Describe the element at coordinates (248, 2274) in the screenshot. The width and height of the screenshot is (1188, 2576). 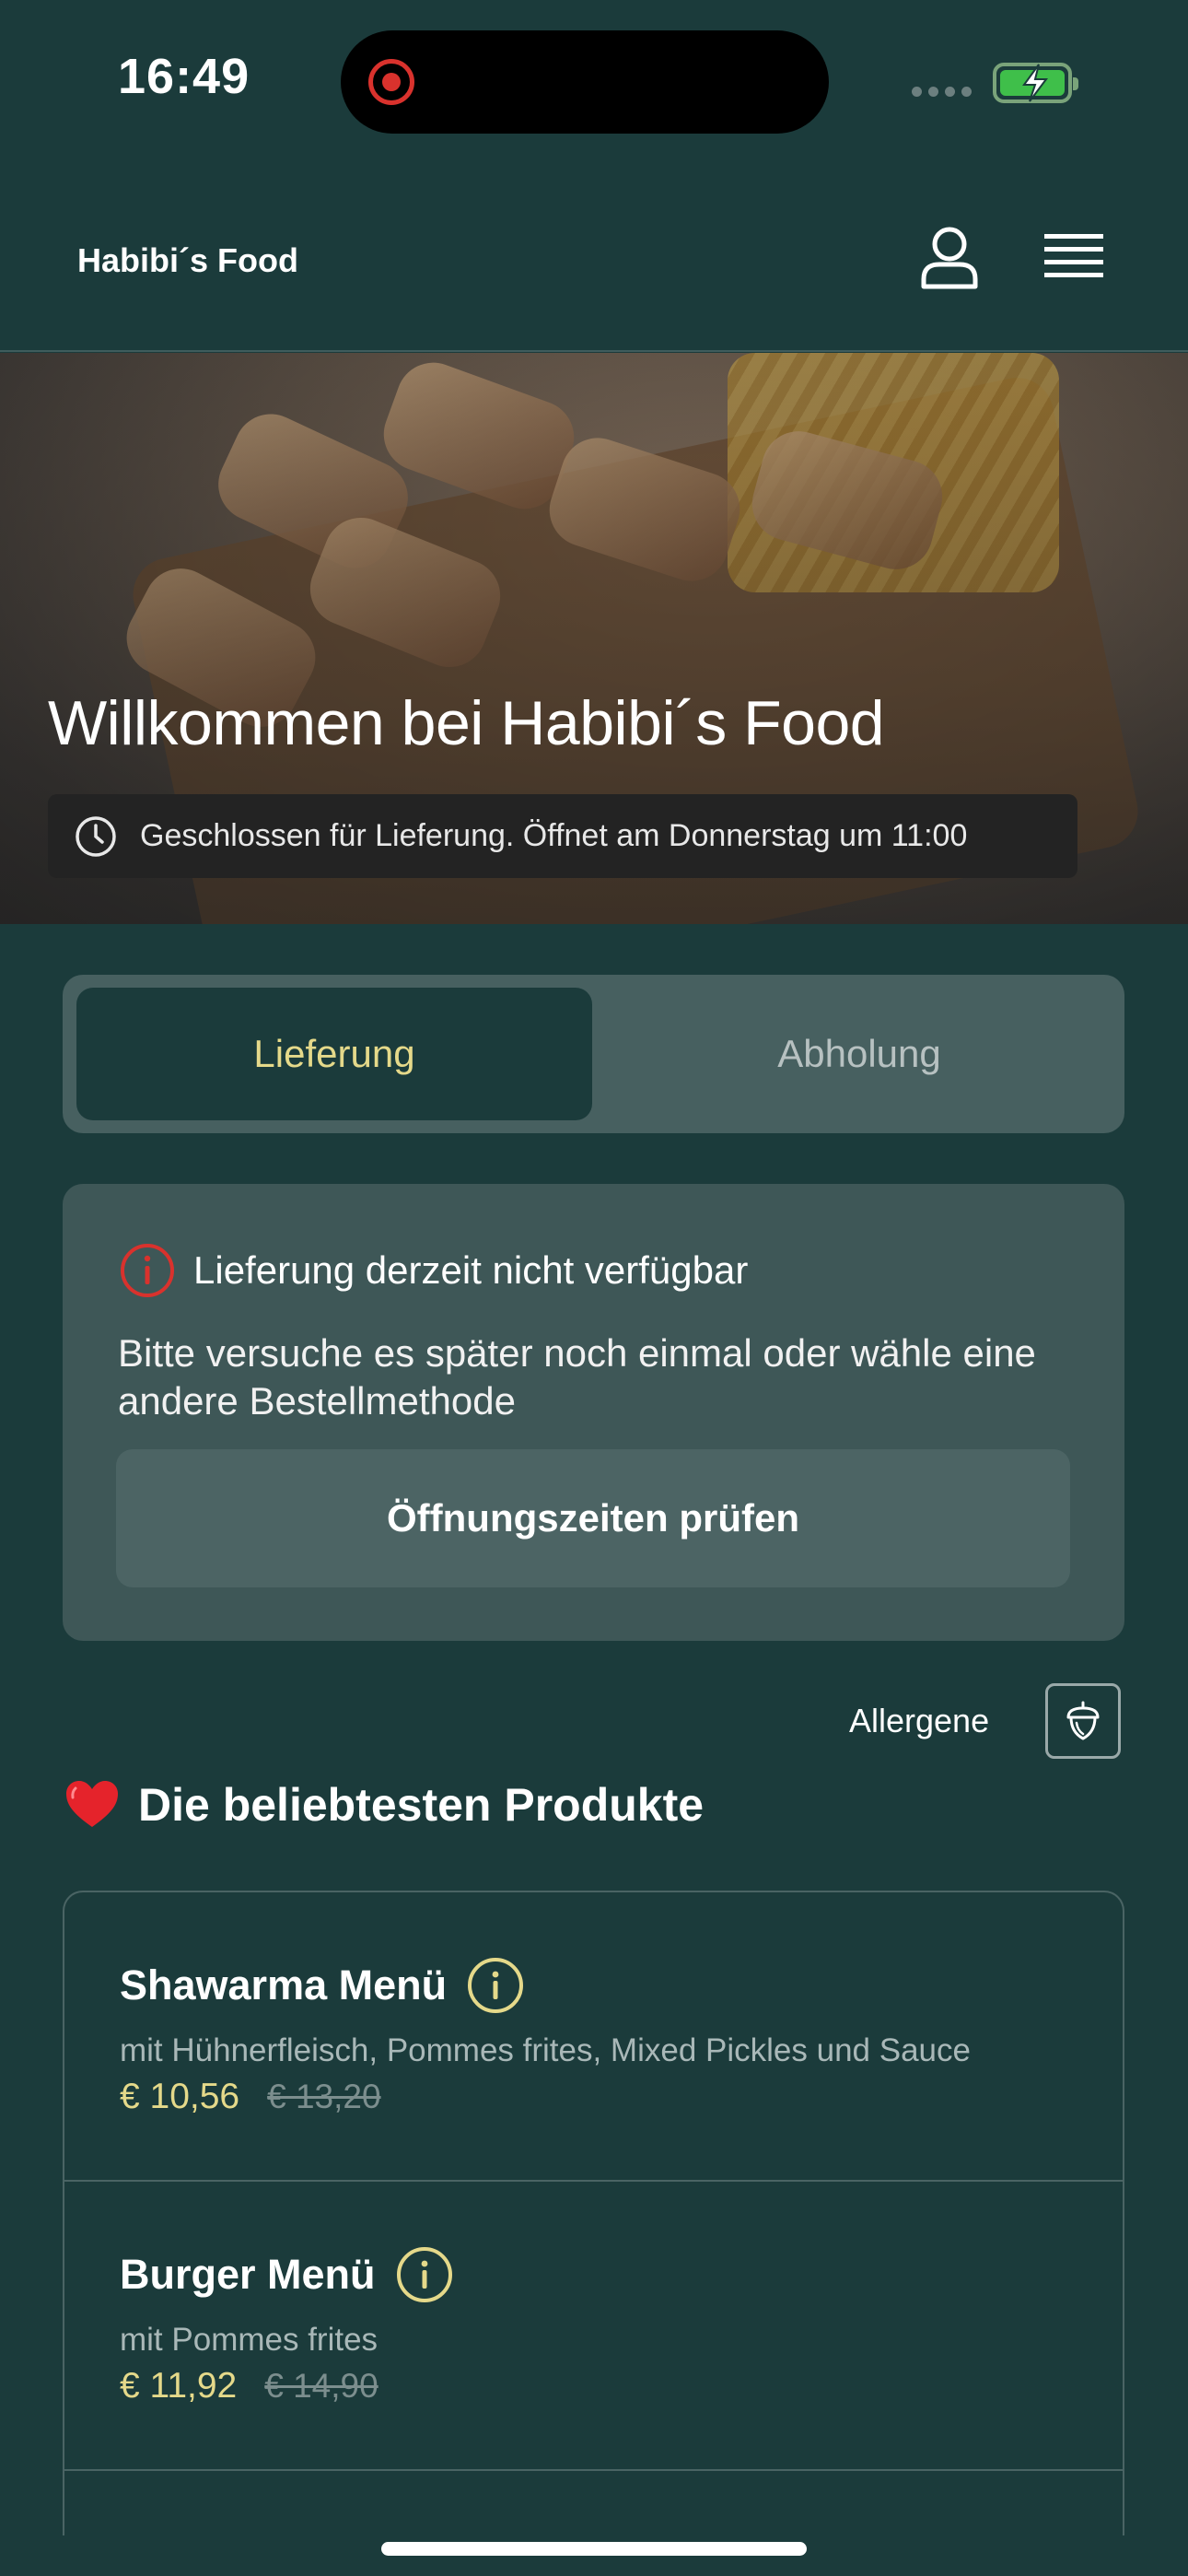
I see `product-name: Burger Menü` at that location.